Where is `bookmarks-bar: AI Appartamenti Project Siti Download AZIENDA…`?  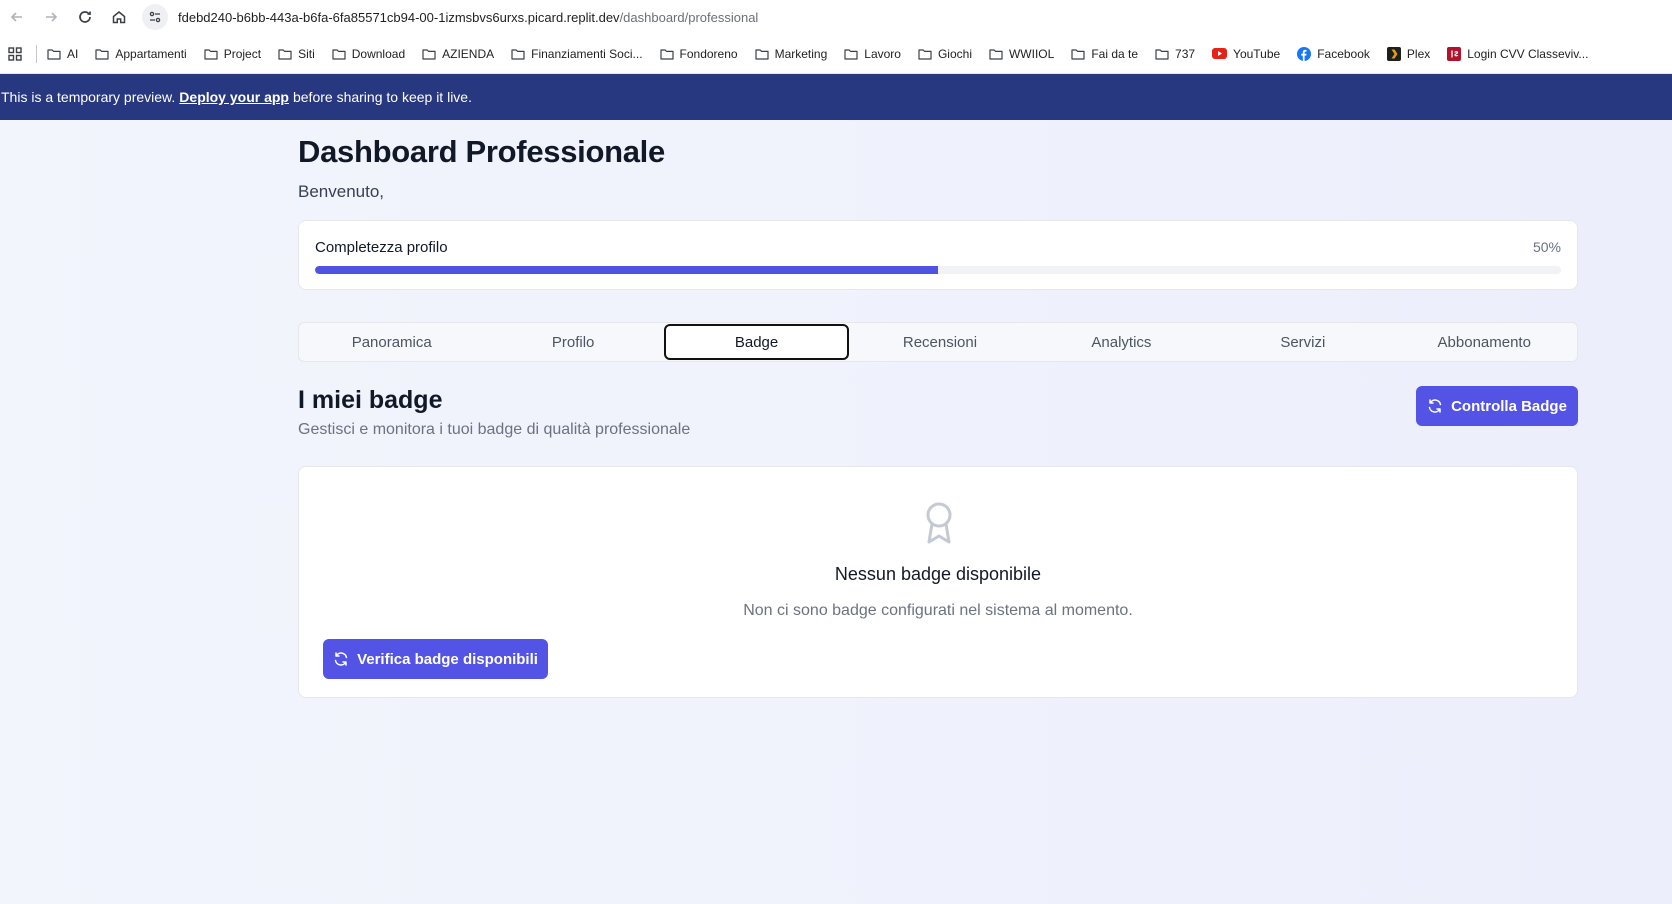
bookmarks-bar: AI Appartamenti Project Siti Download AZIENDA… is located at coordinates (836, 54).